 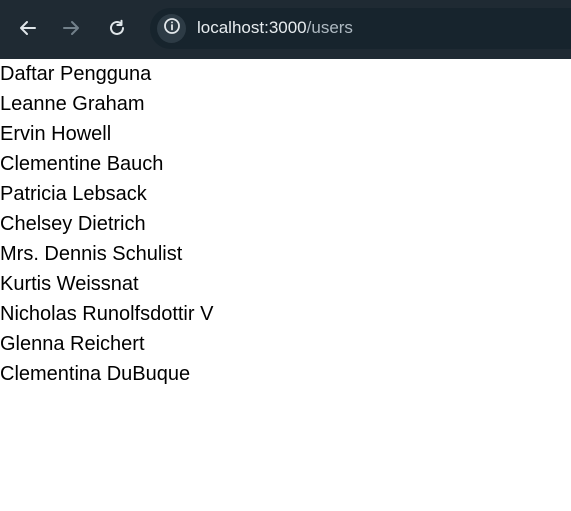 I want to click on reload-button, so click(x=117, y=28).